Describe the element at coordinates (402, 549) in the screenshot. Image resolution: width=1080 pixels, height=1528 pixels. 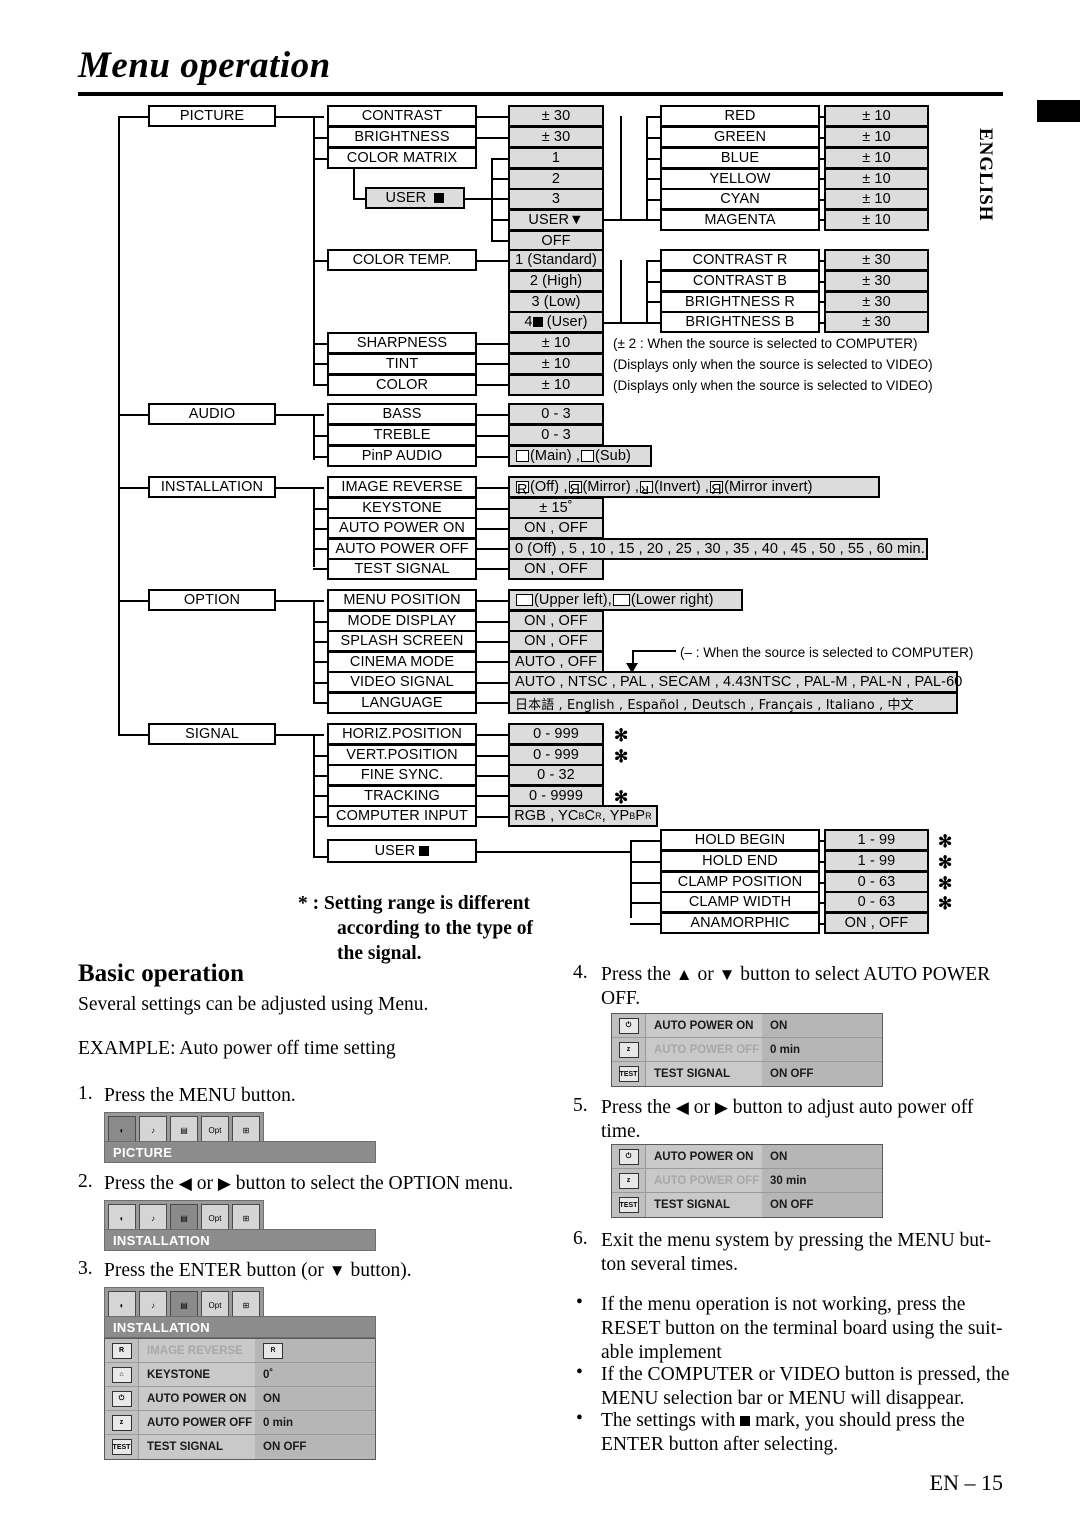
I see `tree-item-auto-power-off: AUTO POWER OFF` at that location.